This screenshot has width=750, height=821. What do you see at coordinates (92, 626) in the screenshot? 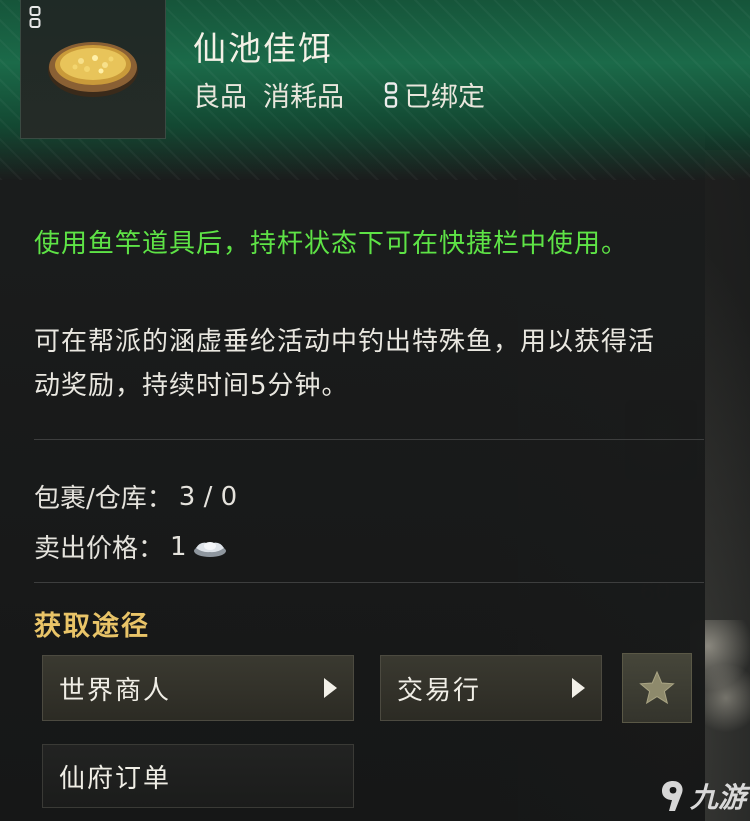
I see `sources-title: 获取途径` at bounding box center [92, 626].